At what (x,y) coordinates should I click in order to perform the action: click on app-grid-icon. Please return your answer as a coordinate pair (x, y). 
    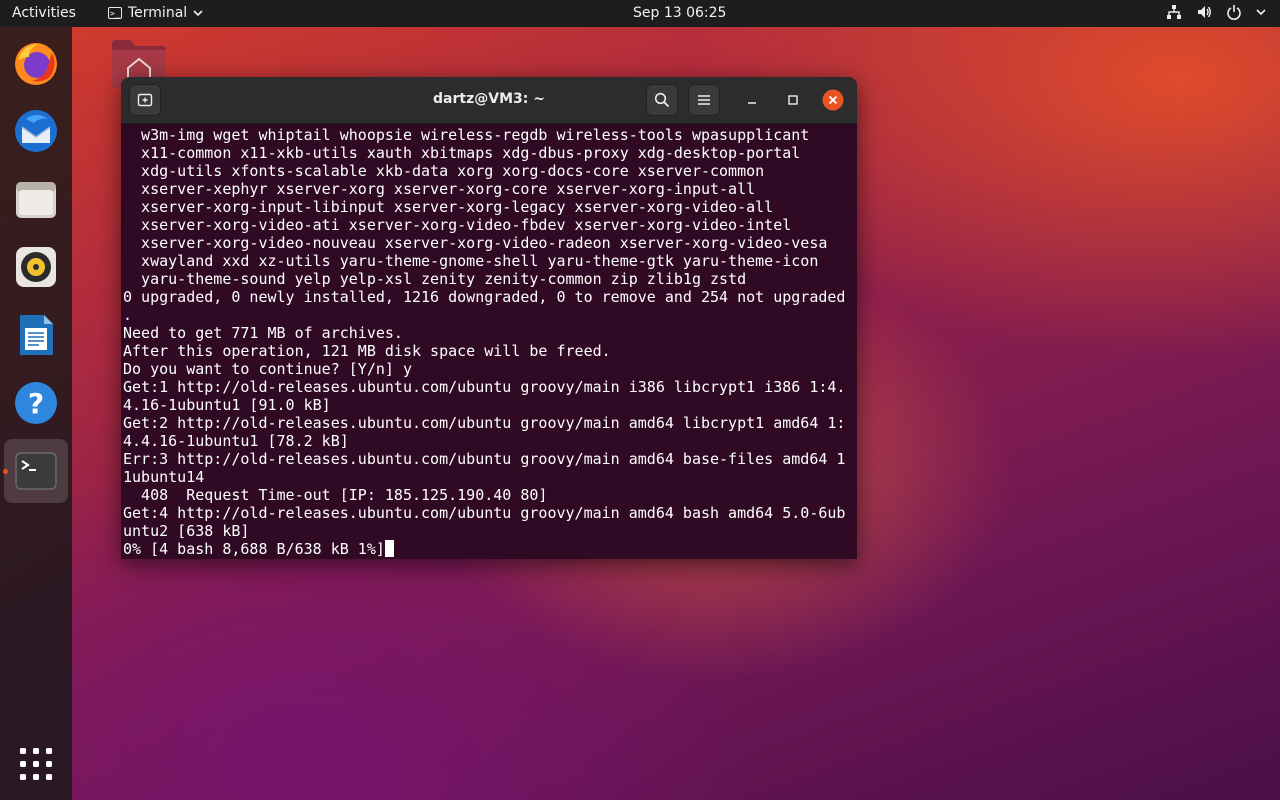
    Looking at the image, I should click on (36, 764).